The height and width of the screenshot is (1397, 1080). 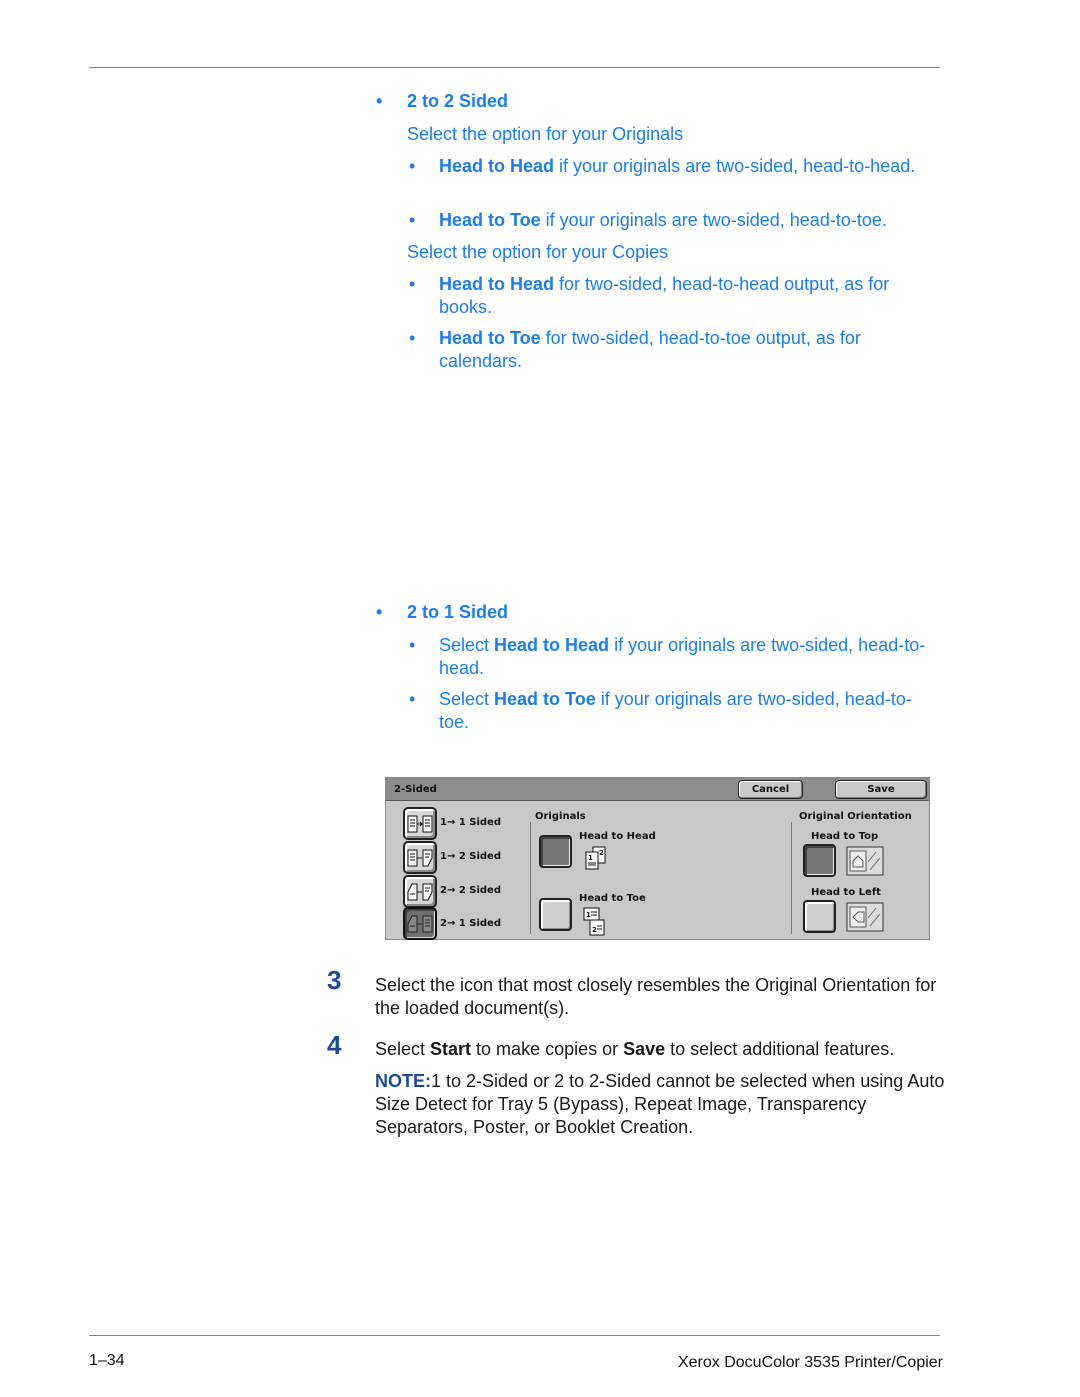 What do you see at coordinates (865, 861) in the screenshot?
I see `head-to-top-icon` at bounding box center [865, 861].